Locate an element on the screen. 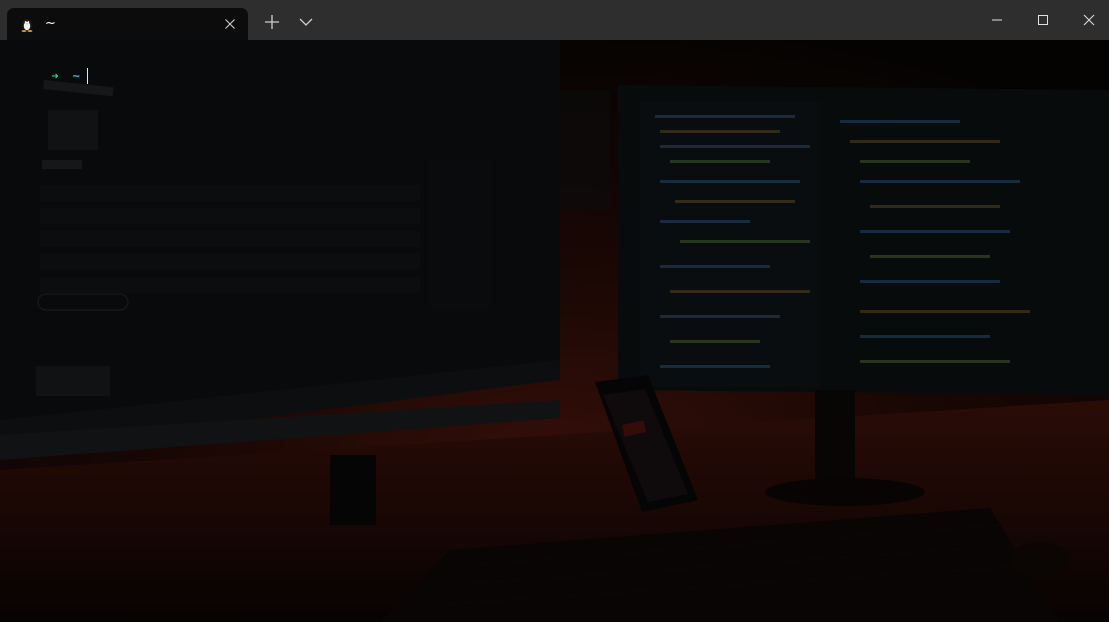 This screenshot has width=1109, height=622. maximize-icon is located at coordinates (1043, 20).